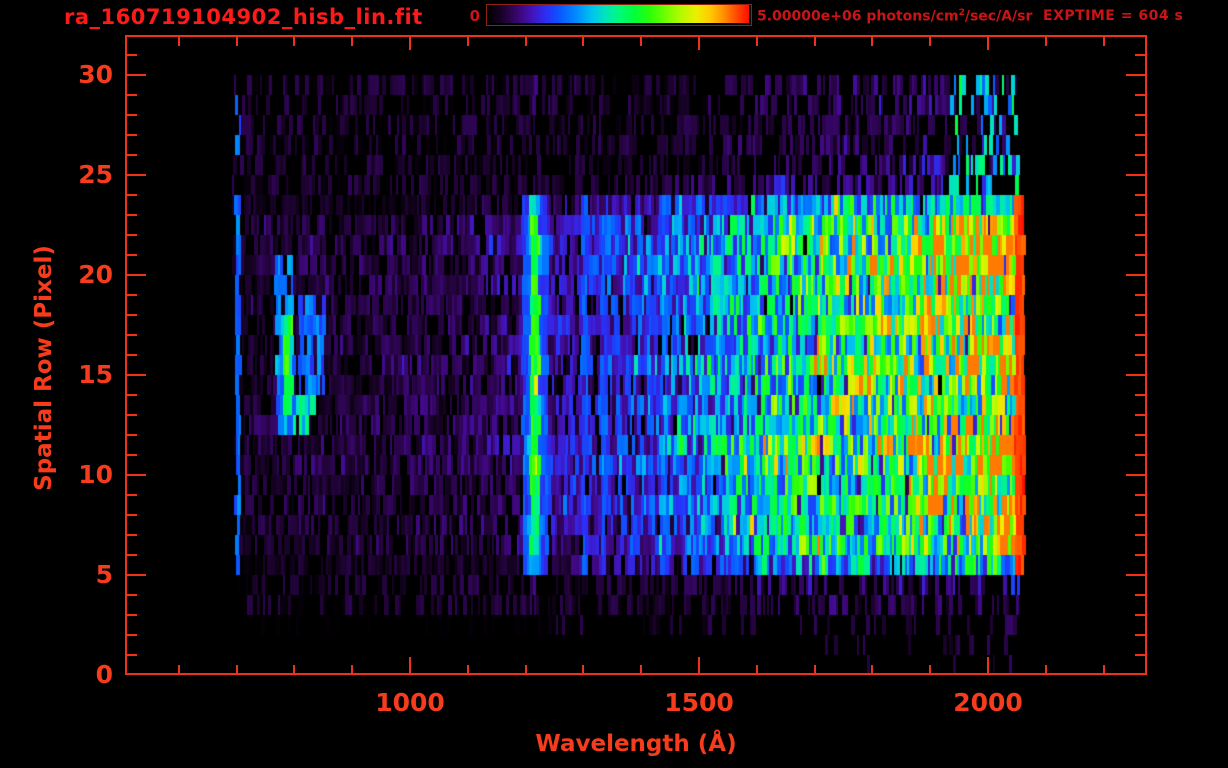 This screenshot has height=768, width=1228. I want to click on colorbar, so click(619, 15).